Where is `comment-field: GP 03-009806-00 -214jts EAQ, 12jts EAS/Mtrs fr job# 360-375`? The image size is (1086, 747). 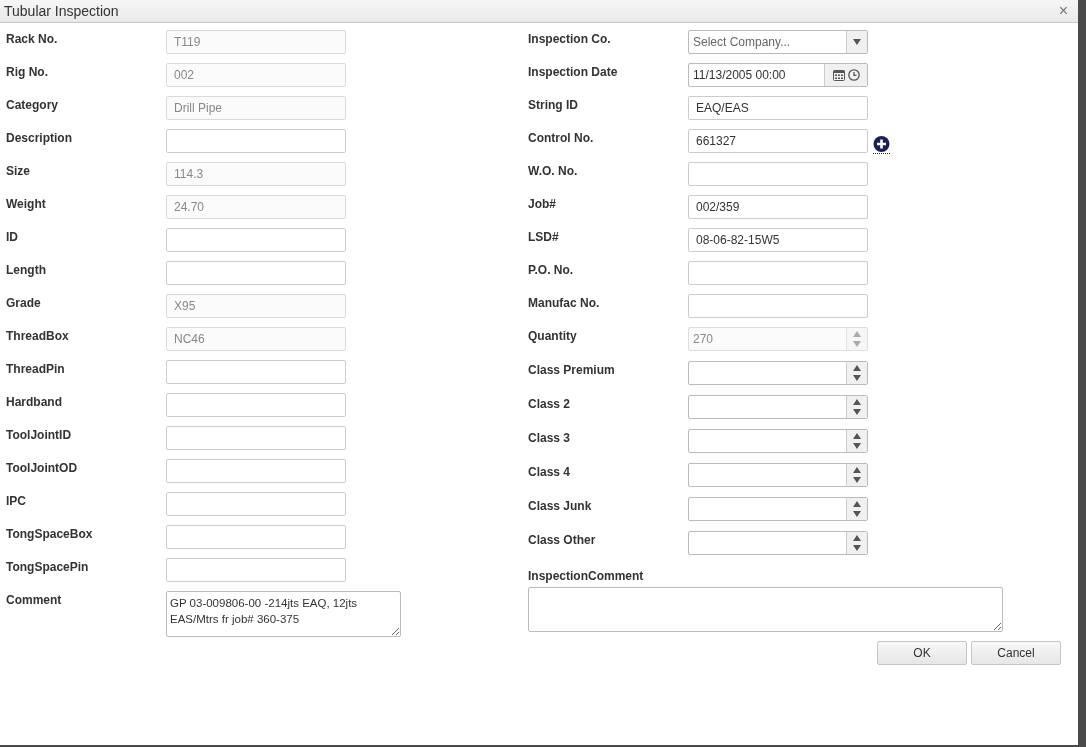 comment-field: GP 03-009806-00 -214jts EAQ, 12jts EAS/Mtrs fr job# 360-375 is located at coordinates (283, 614).